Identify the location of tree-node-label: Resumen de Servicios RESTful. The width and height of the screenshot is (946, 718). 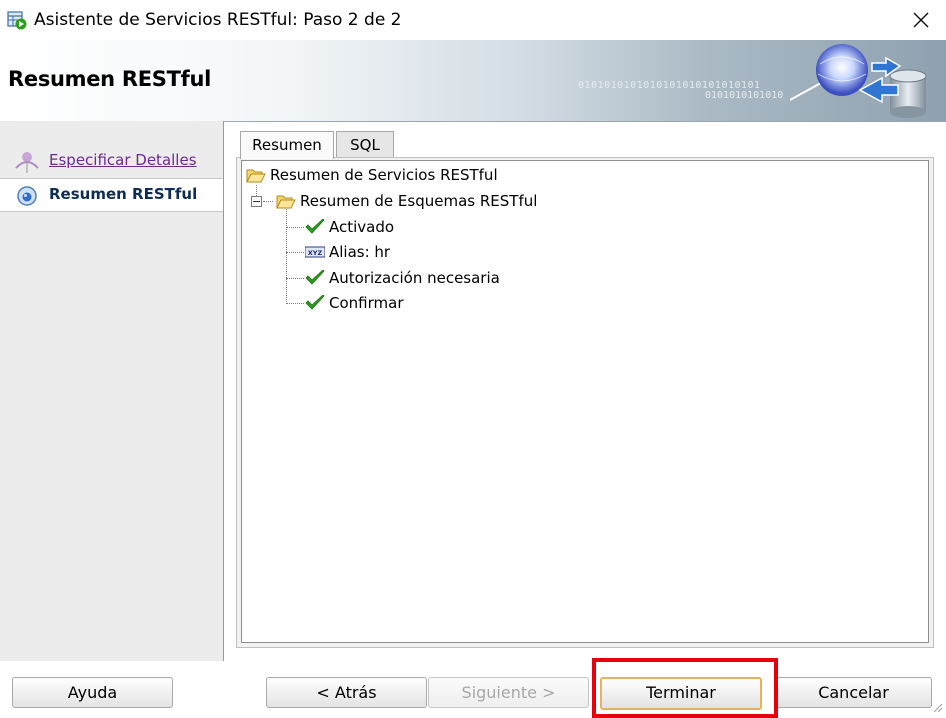
(384, 175).